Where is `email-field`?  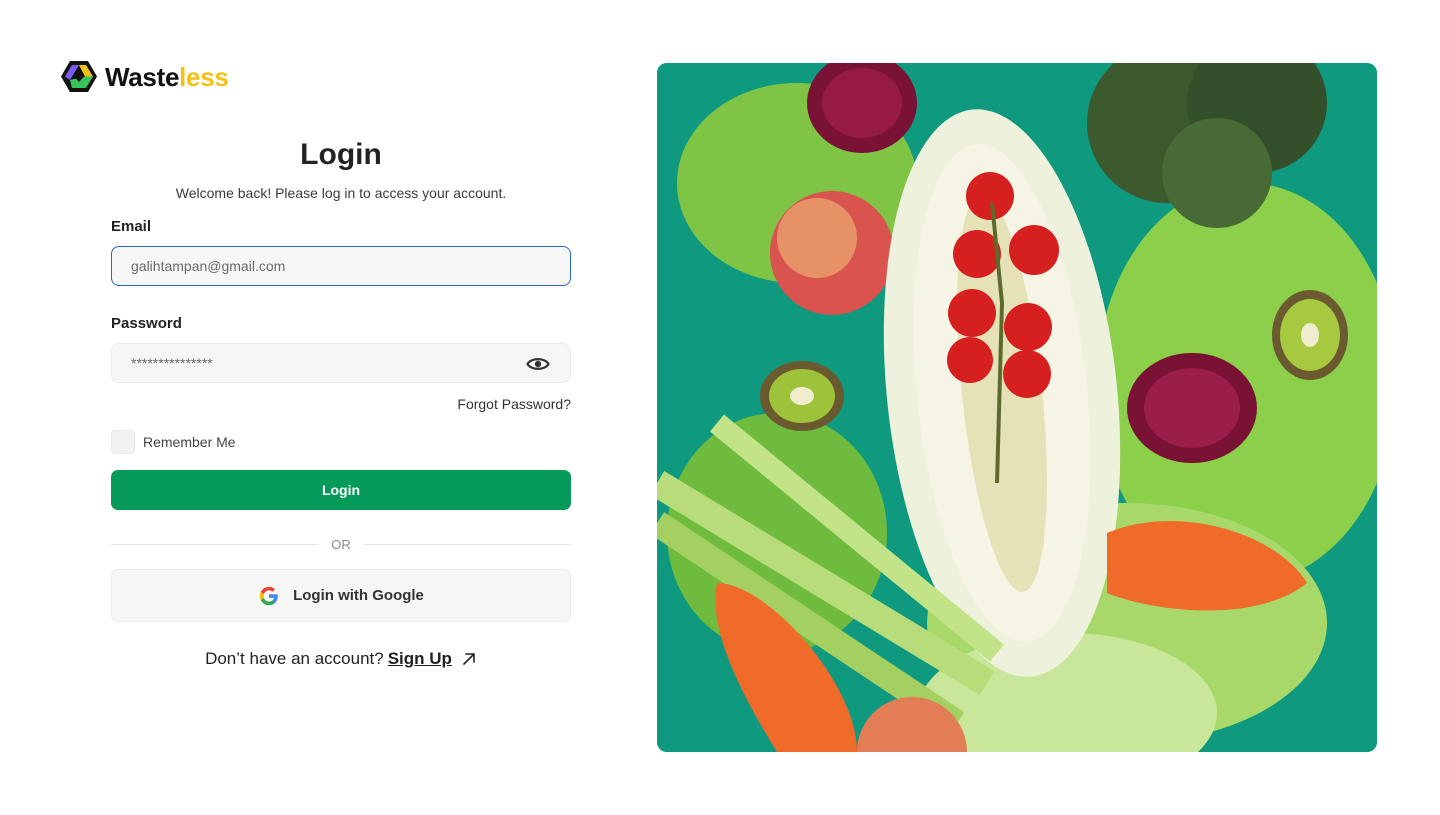 email-field is located at coordinates (341, 266).